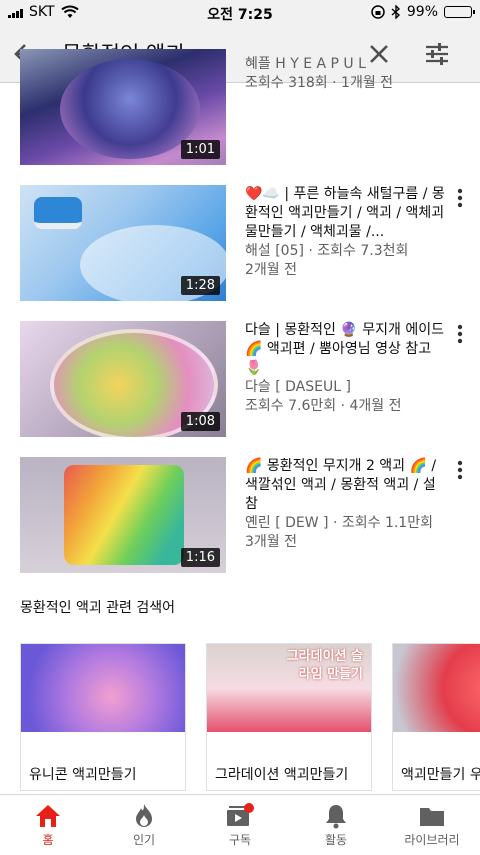  I want to click on video-duration: 1:16, so click(200, 557).